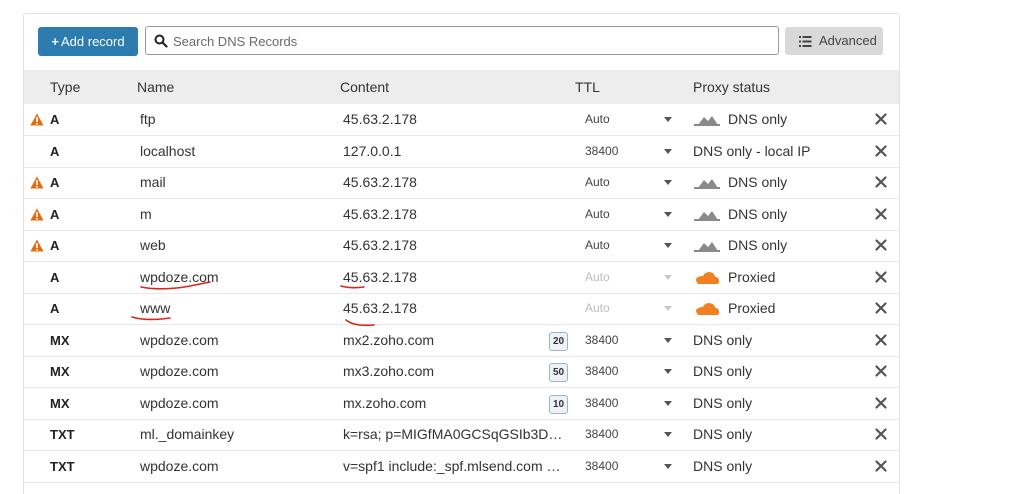 The width and height of the screenshot is (1024, 494). What do you see at coordinates (62, 434) in the screenshot?
I see `record-type: TXT` at bounding box center [62, 434].